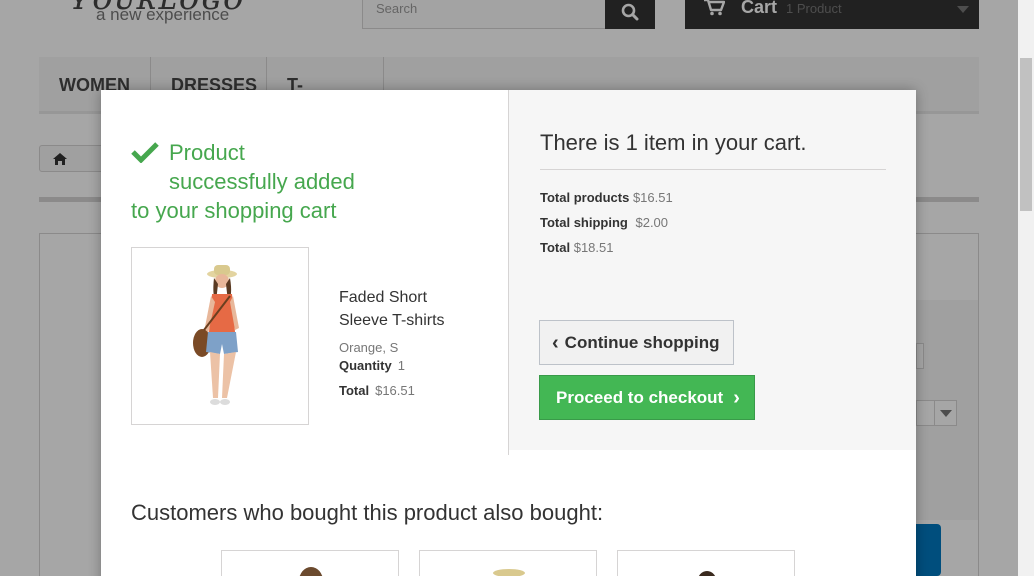 This screenshot has height=576, width=1034. I want to click on product-quantity: Quantity 1, so click(372, 365).